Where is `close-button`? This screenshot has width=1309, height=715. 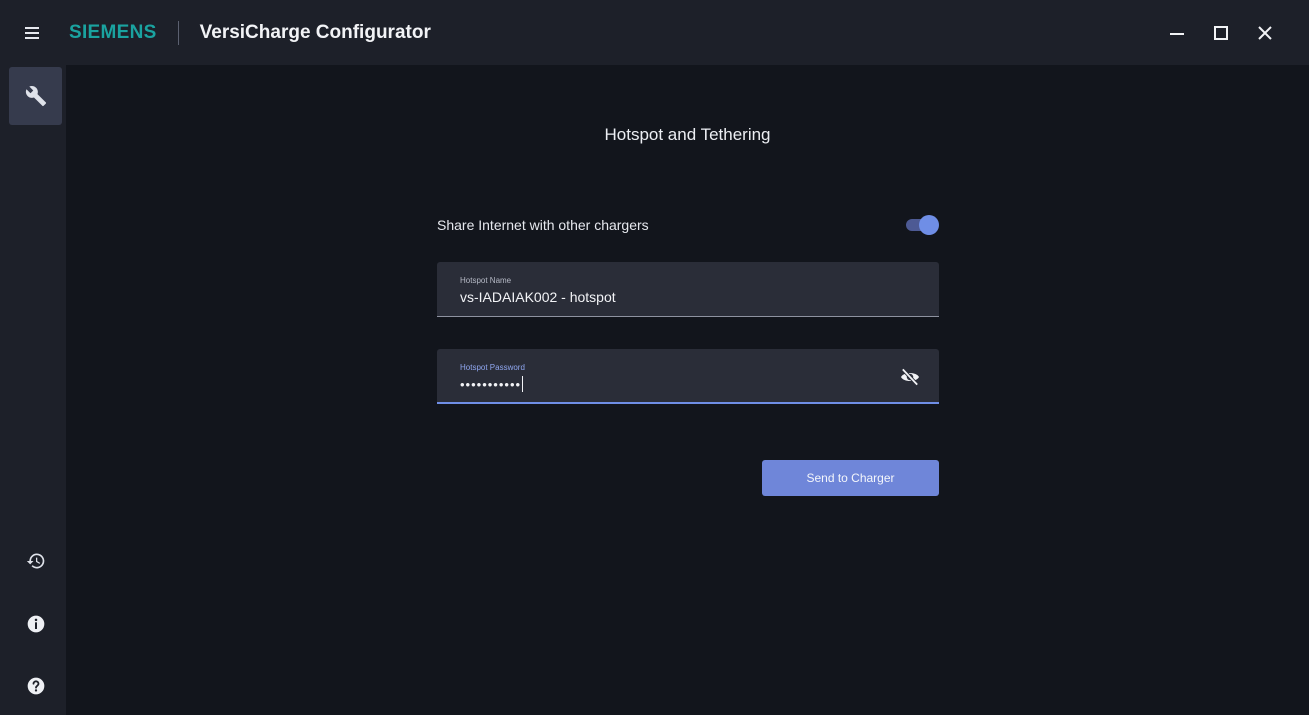
close-button is located at coordinates (1265, 33).